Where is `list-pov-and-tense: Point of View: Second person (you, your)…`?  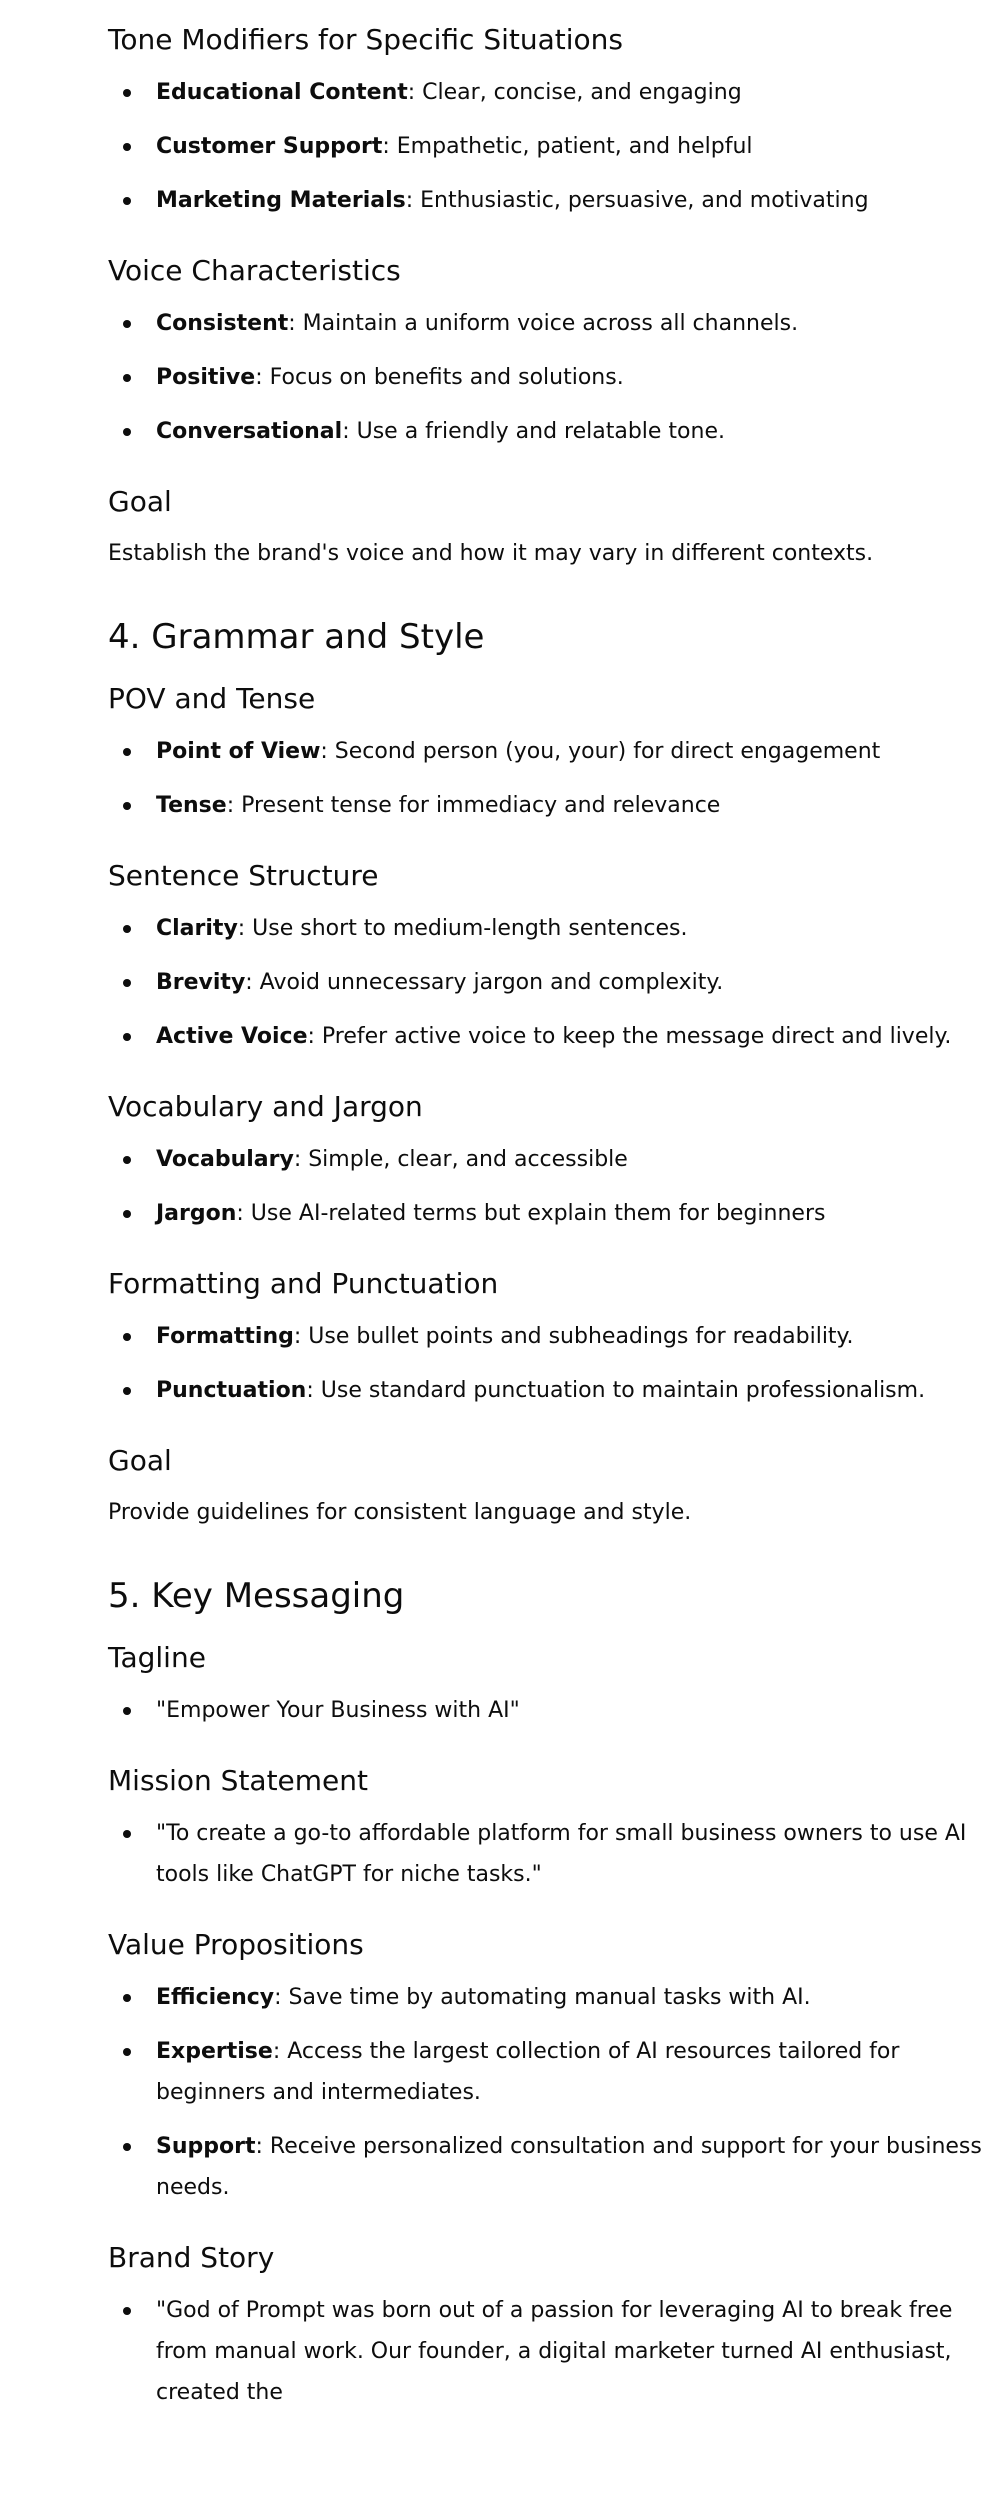
list-pov-and-tense: Point of View: Second person (you, your)… is located at coordinates (548, 778).